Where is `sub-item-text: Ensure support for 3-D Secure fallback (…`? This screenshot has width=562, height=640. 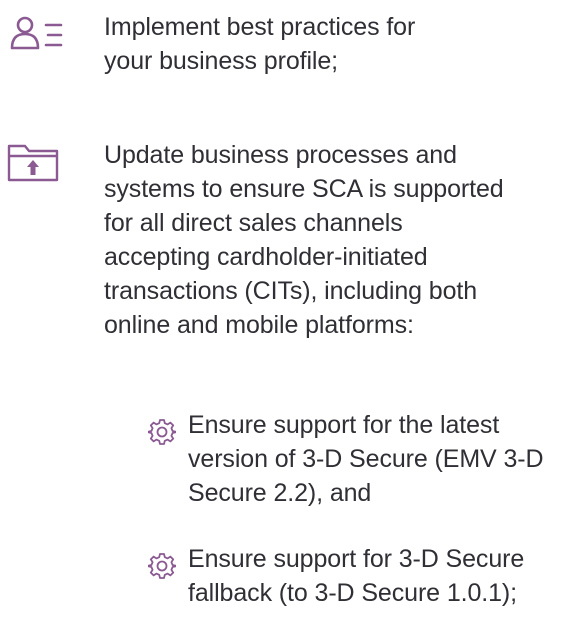
sub-item-text: Ensure support for 3-D Secure fallback (… is located at coordinates (356, 576).